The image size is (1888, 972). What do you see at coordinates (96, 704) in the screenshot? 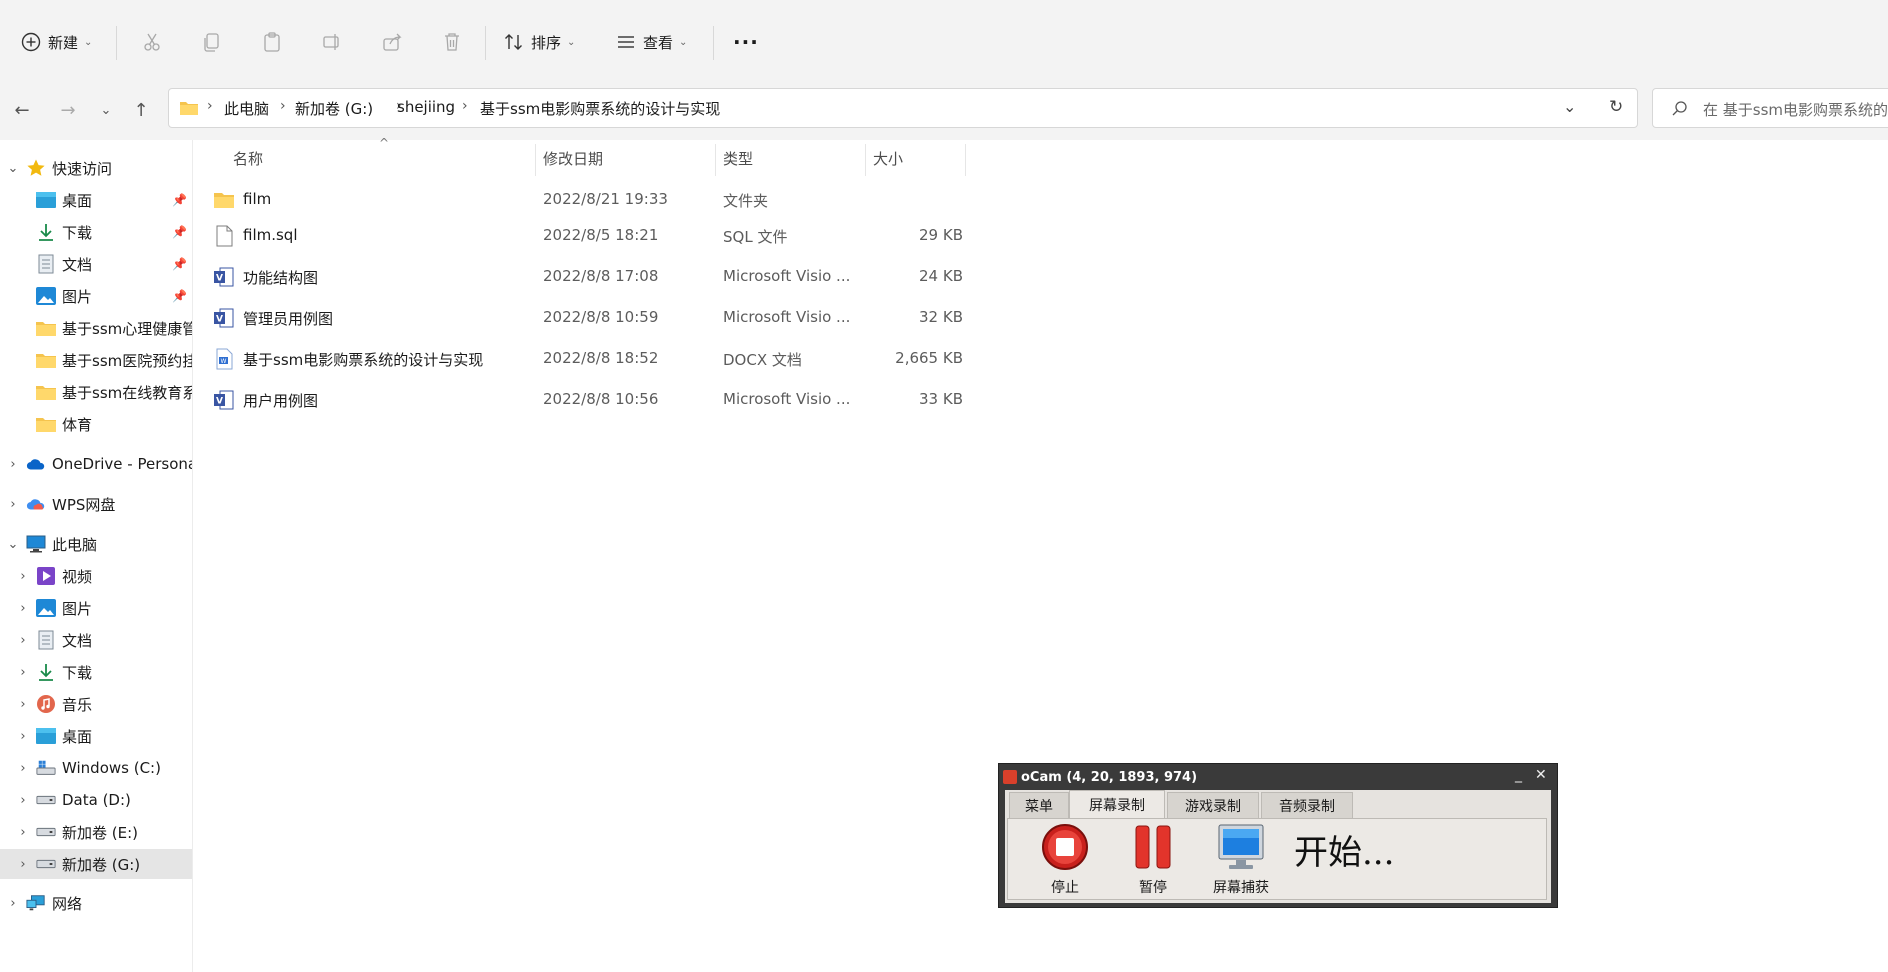
I see `nav-item-music: › 音乐` at bounding box center [96, 704].